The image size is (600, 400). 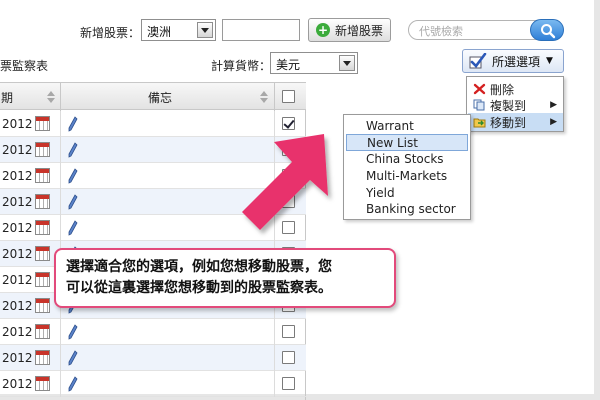 What do you see at coordinates (359, 30) in the screenshot?
I see `add-stock-button-label: 新增股票` at bounding box center [359, 30].